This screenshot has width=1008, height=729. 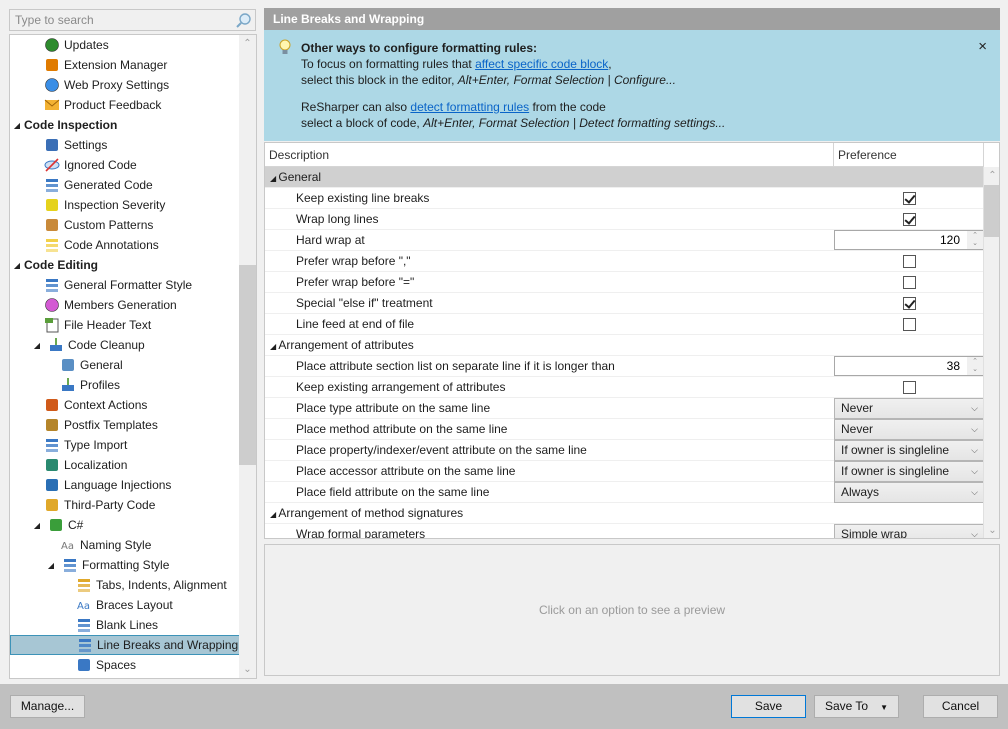 What do you see at coordinates (960, 706) in the screenshot?
I see `cancel-button: Cancel` at bounding box center [960, 706].